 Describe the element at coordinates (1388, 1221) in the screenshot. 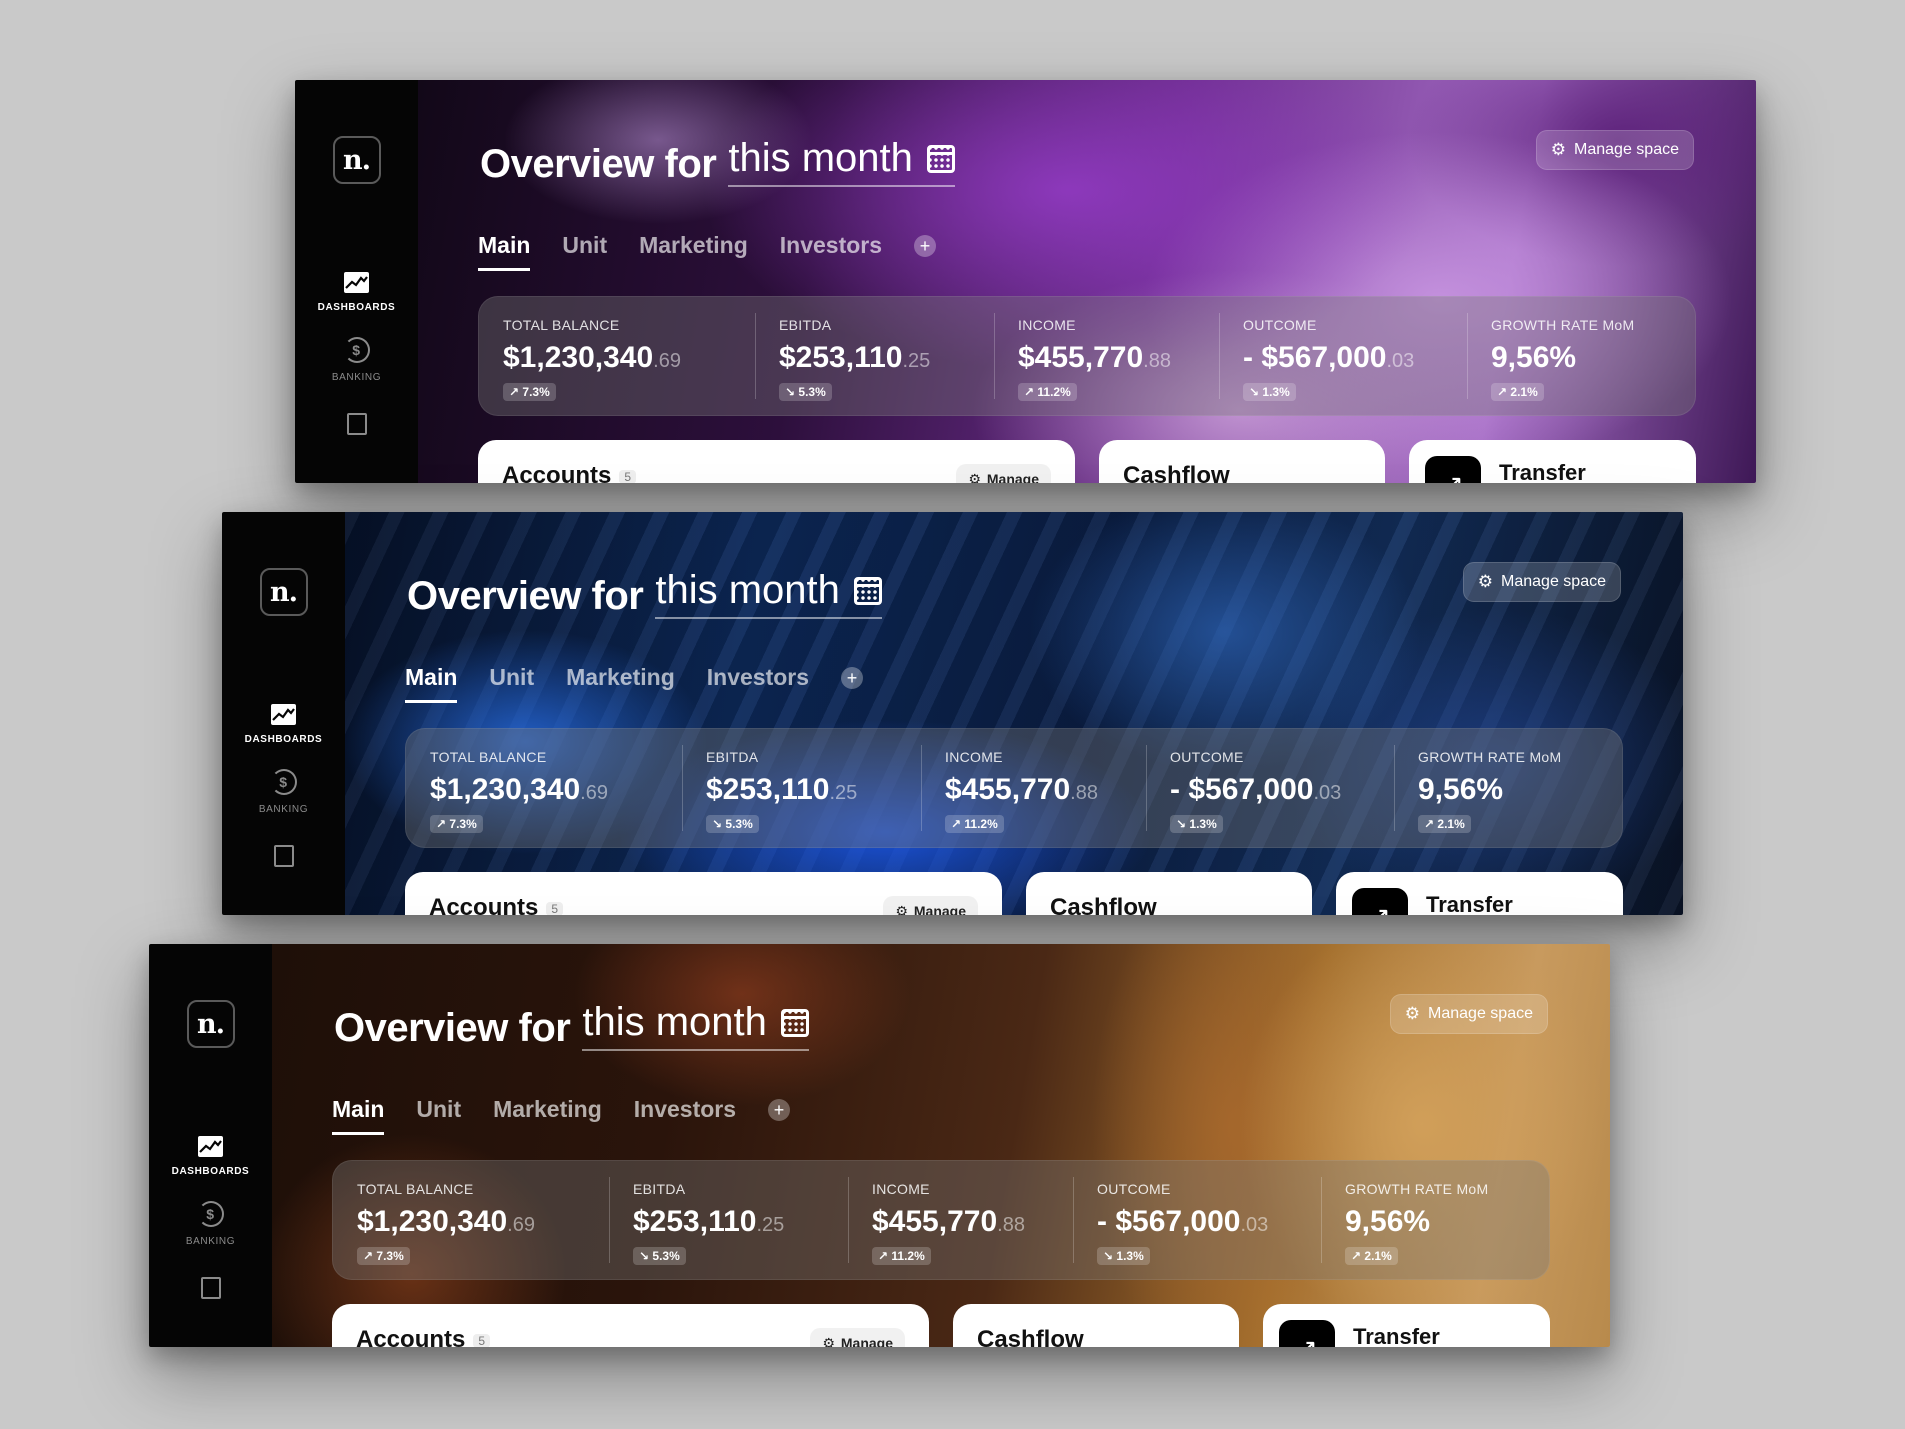

I see `stat-value: 9,56%` at that location.